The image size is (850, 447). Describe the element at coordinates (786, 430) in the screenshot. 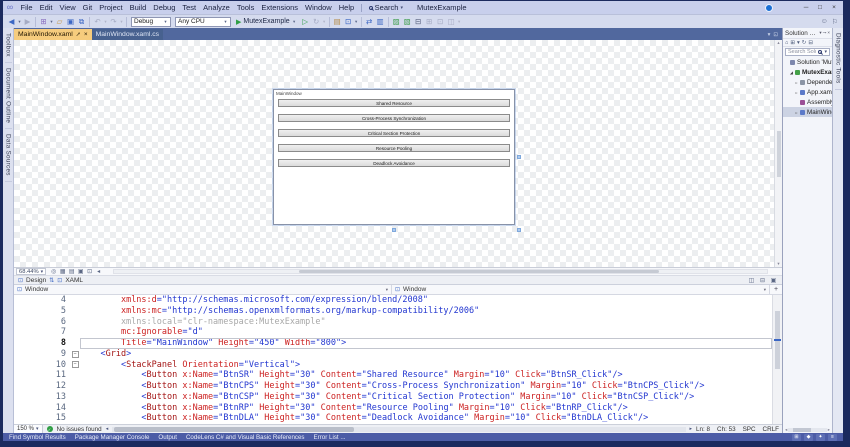

I see `scroll-left-icon: ◂` at that location.